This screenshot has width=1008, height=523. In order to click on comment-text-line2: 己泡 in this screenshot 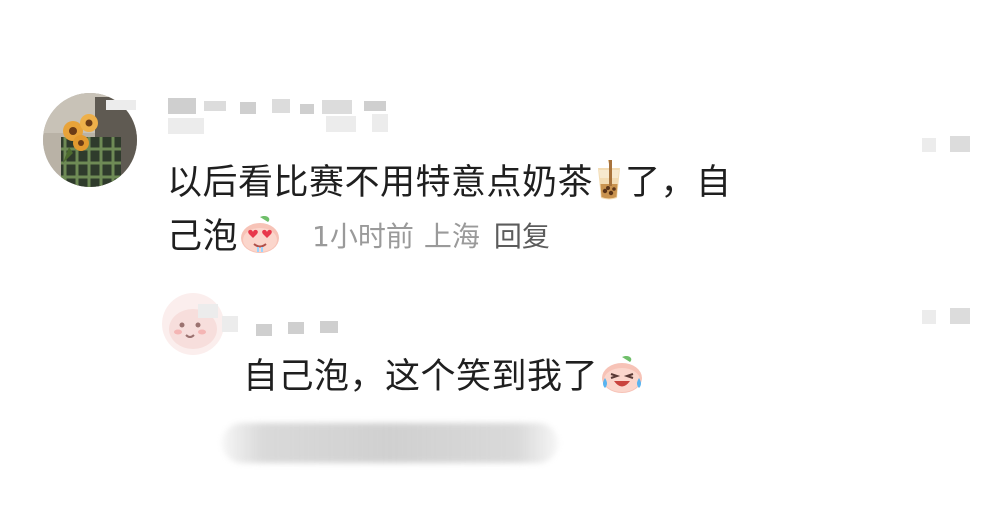, I will do `click(224, 236)`.